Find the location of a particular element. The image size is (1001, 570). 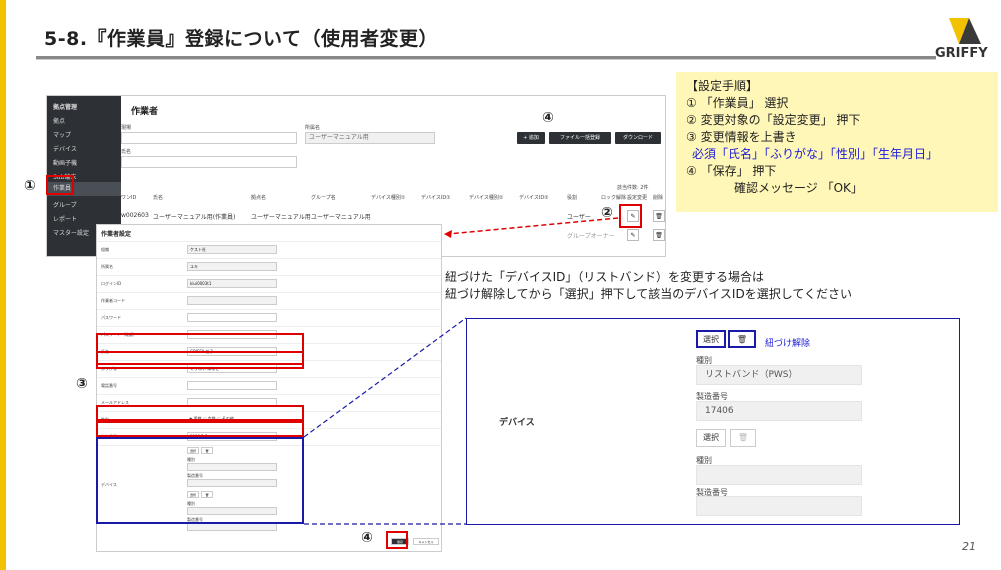

device-select-button-2: 選択 is located at coordinates (711, 438).